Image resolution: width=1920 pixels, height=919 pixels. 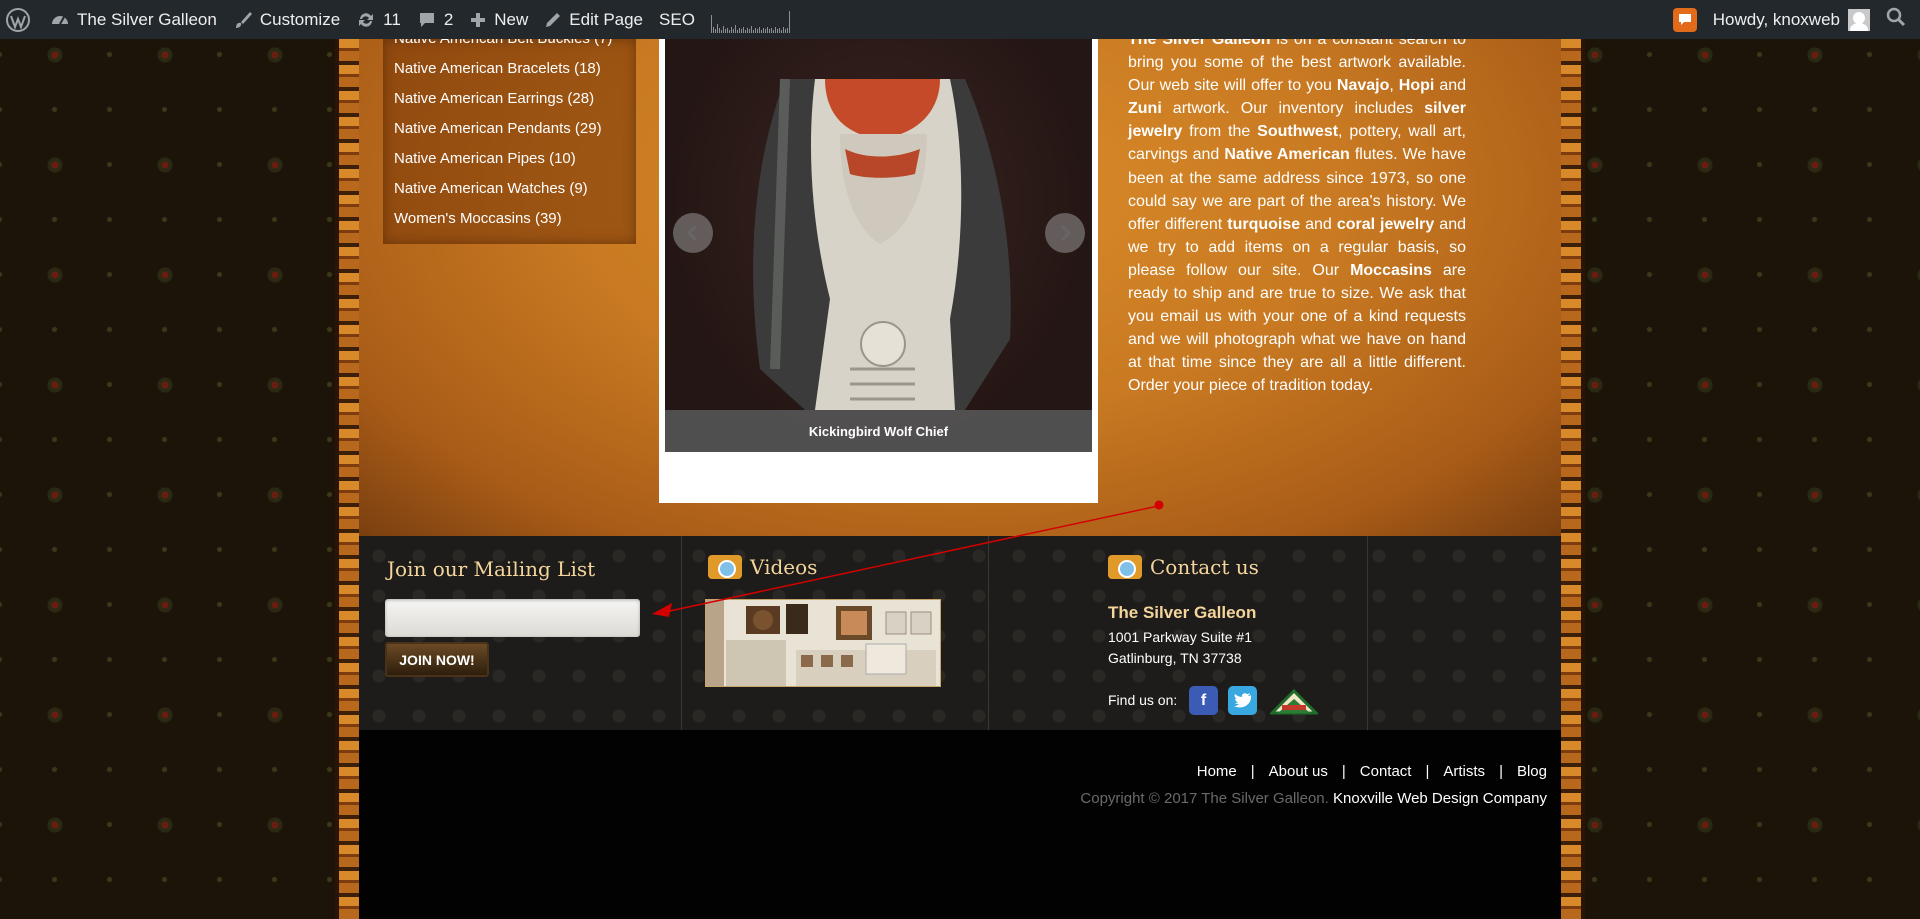 I want to click on new-content-link: New, so click(x=498, y=19).